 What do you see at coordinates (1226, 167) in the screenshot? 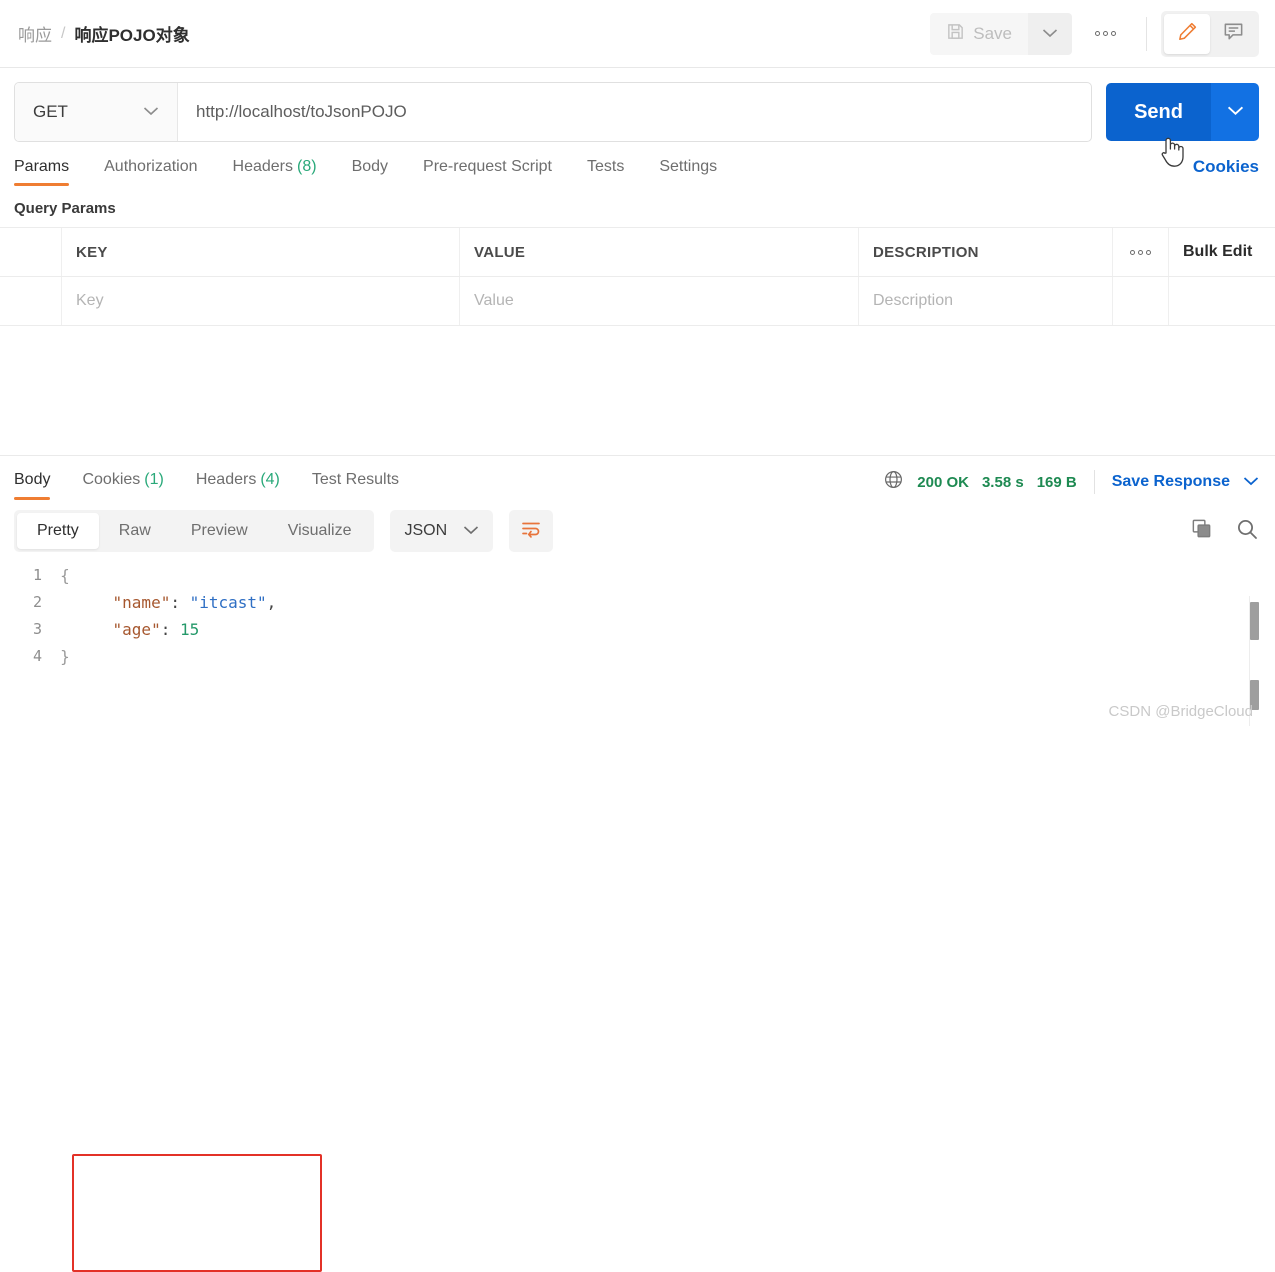
I see `cookies-link: Cookies` at bounding box center [1226, 167].